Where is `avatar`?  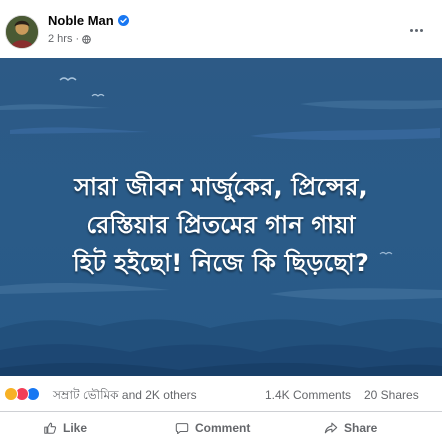 avatar is located at coordinates (22, 32).